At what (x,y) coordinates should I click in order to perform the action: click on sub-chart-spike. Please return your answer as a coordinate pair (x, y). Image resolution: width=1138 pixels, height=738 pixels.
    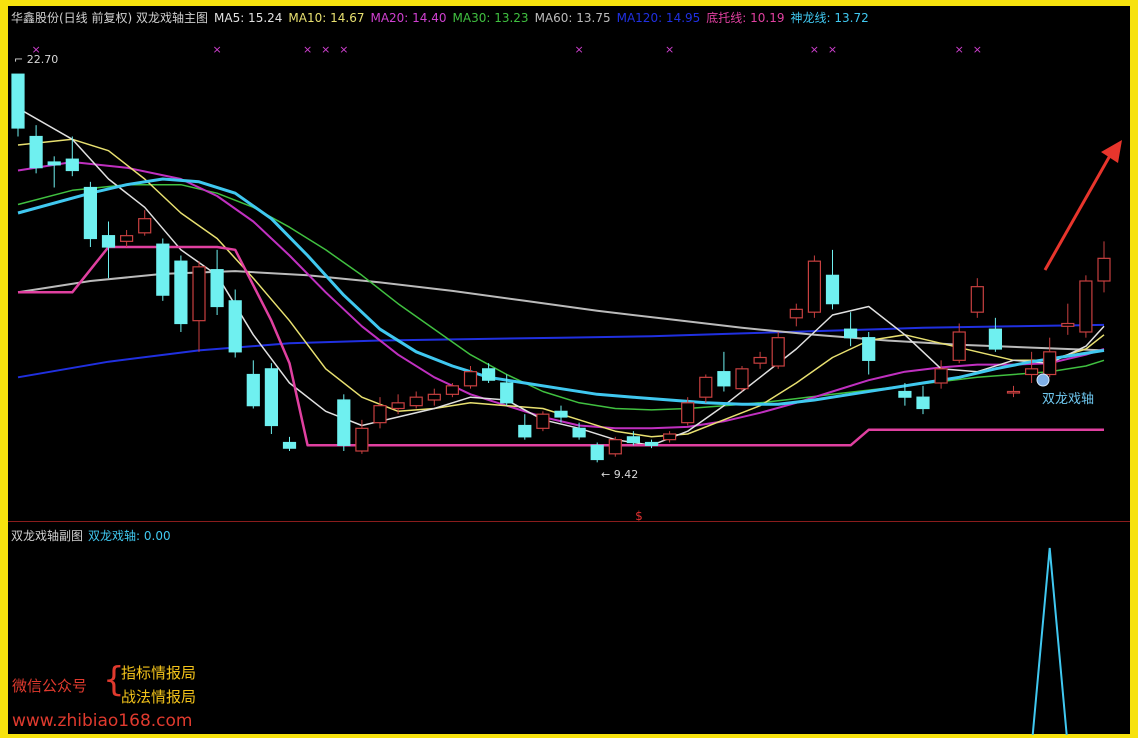
    Looking at the image, I should click on (1049, 641).